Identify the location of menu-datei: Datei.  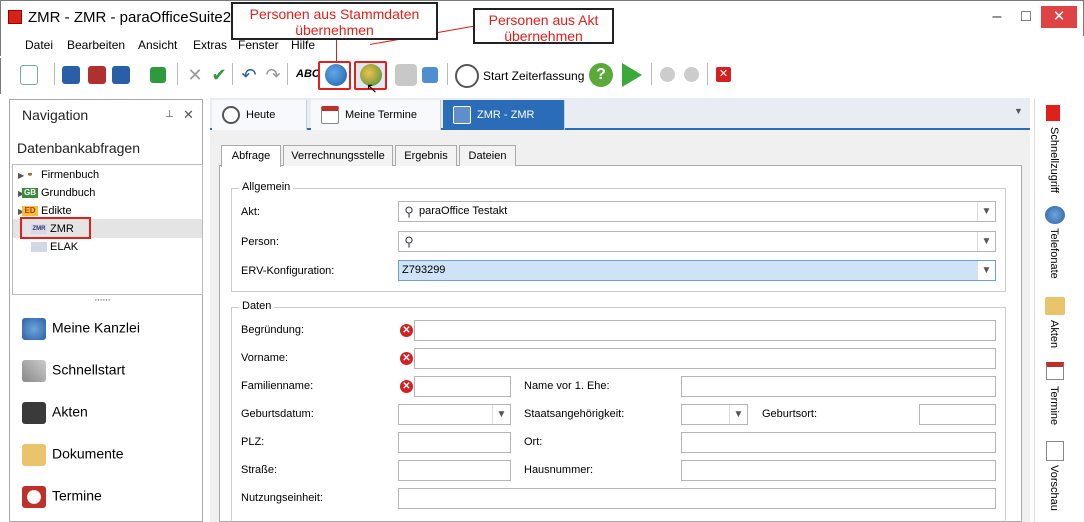
(39, 45).